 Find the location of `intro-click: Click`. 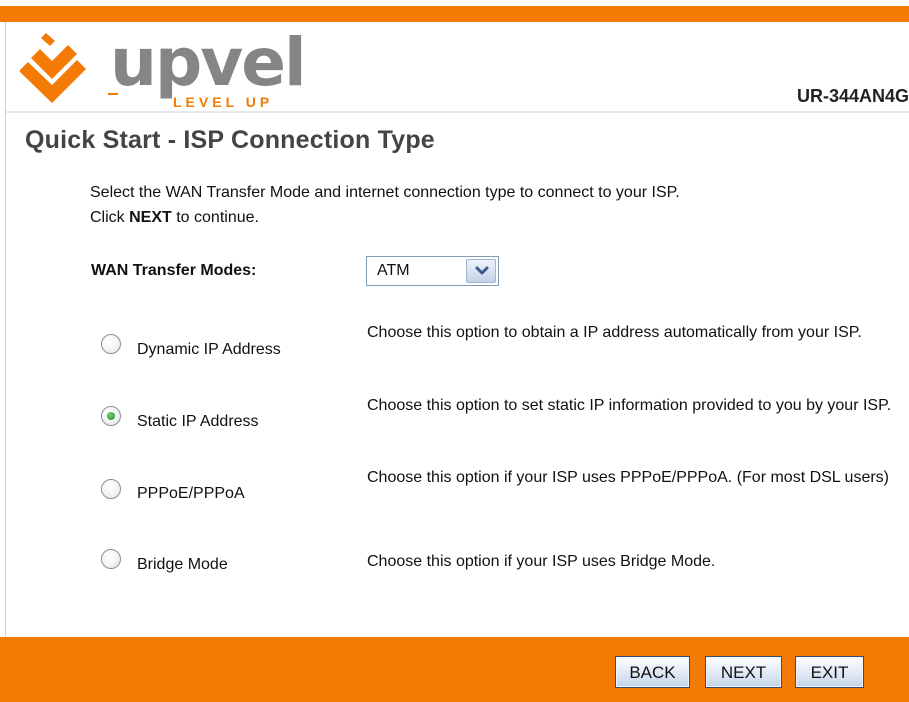

intro-click: Click is located at coordinates (110, 217).